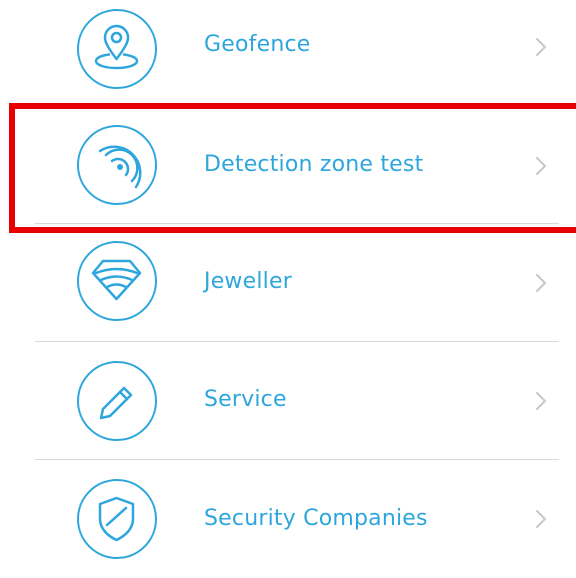 Image resolution: width=576 pixels, height=578 pixels. I want to click on menu-item-label: Detection zone test, so click(314, 164).